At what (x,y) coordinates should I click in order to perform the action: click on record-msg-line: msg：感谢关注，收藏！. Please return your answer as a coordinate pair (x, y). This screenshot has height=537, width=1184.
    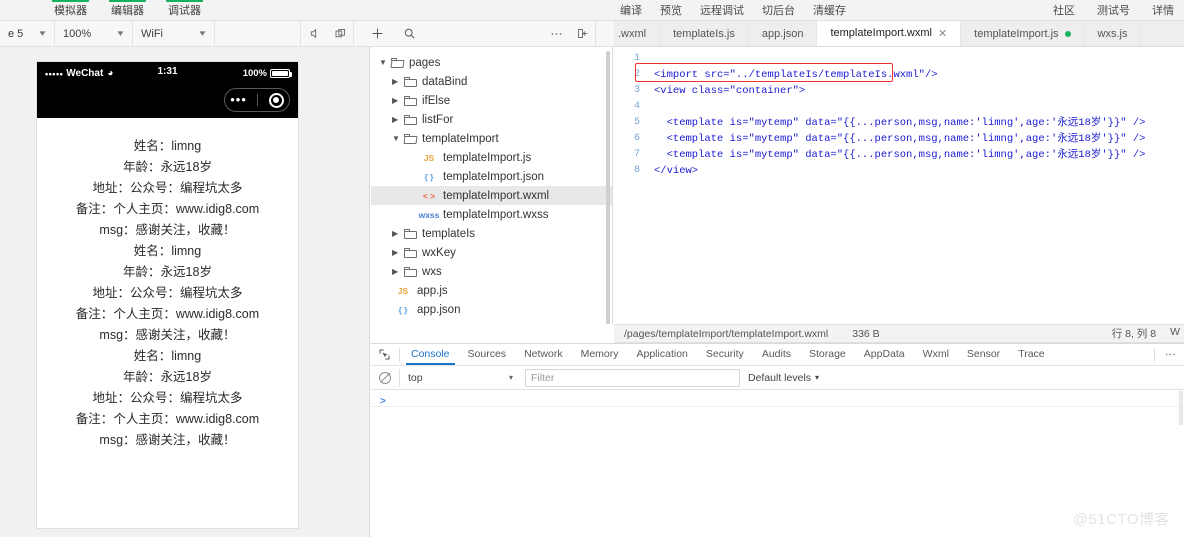
    Looking at the image, I should click on (167, 440).